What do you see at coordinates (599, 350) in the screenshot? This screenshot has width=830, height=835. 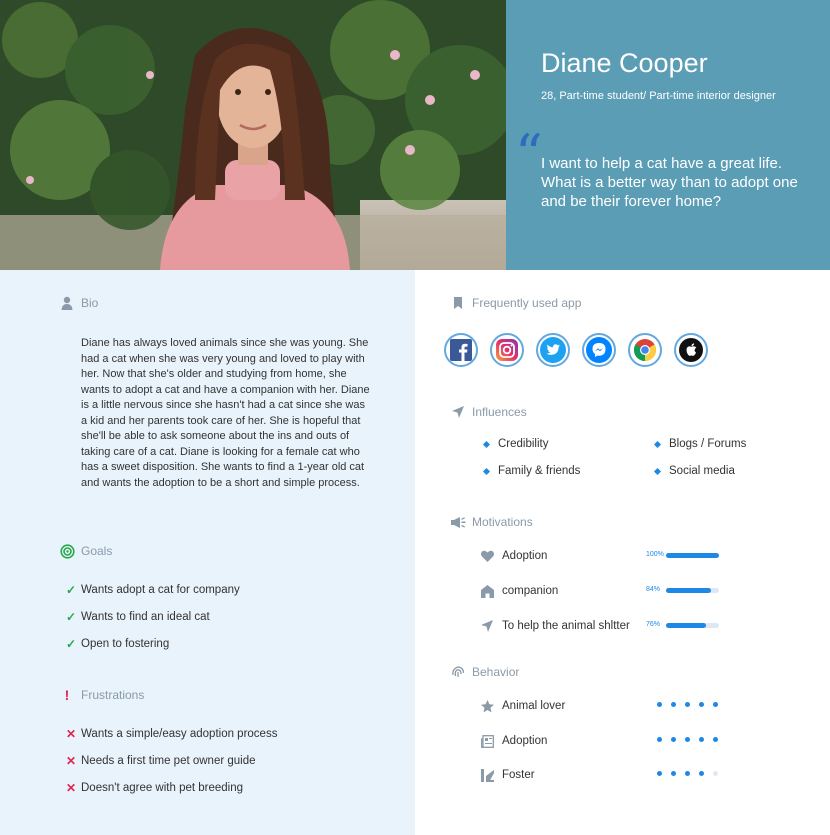 I see `messenger-icon` at bounding box center [599, 350].